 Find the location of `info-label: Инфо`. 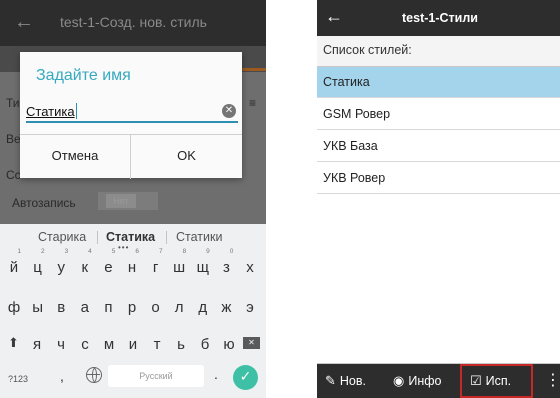

info-label: Инфо is located at coordinates (425, 381).